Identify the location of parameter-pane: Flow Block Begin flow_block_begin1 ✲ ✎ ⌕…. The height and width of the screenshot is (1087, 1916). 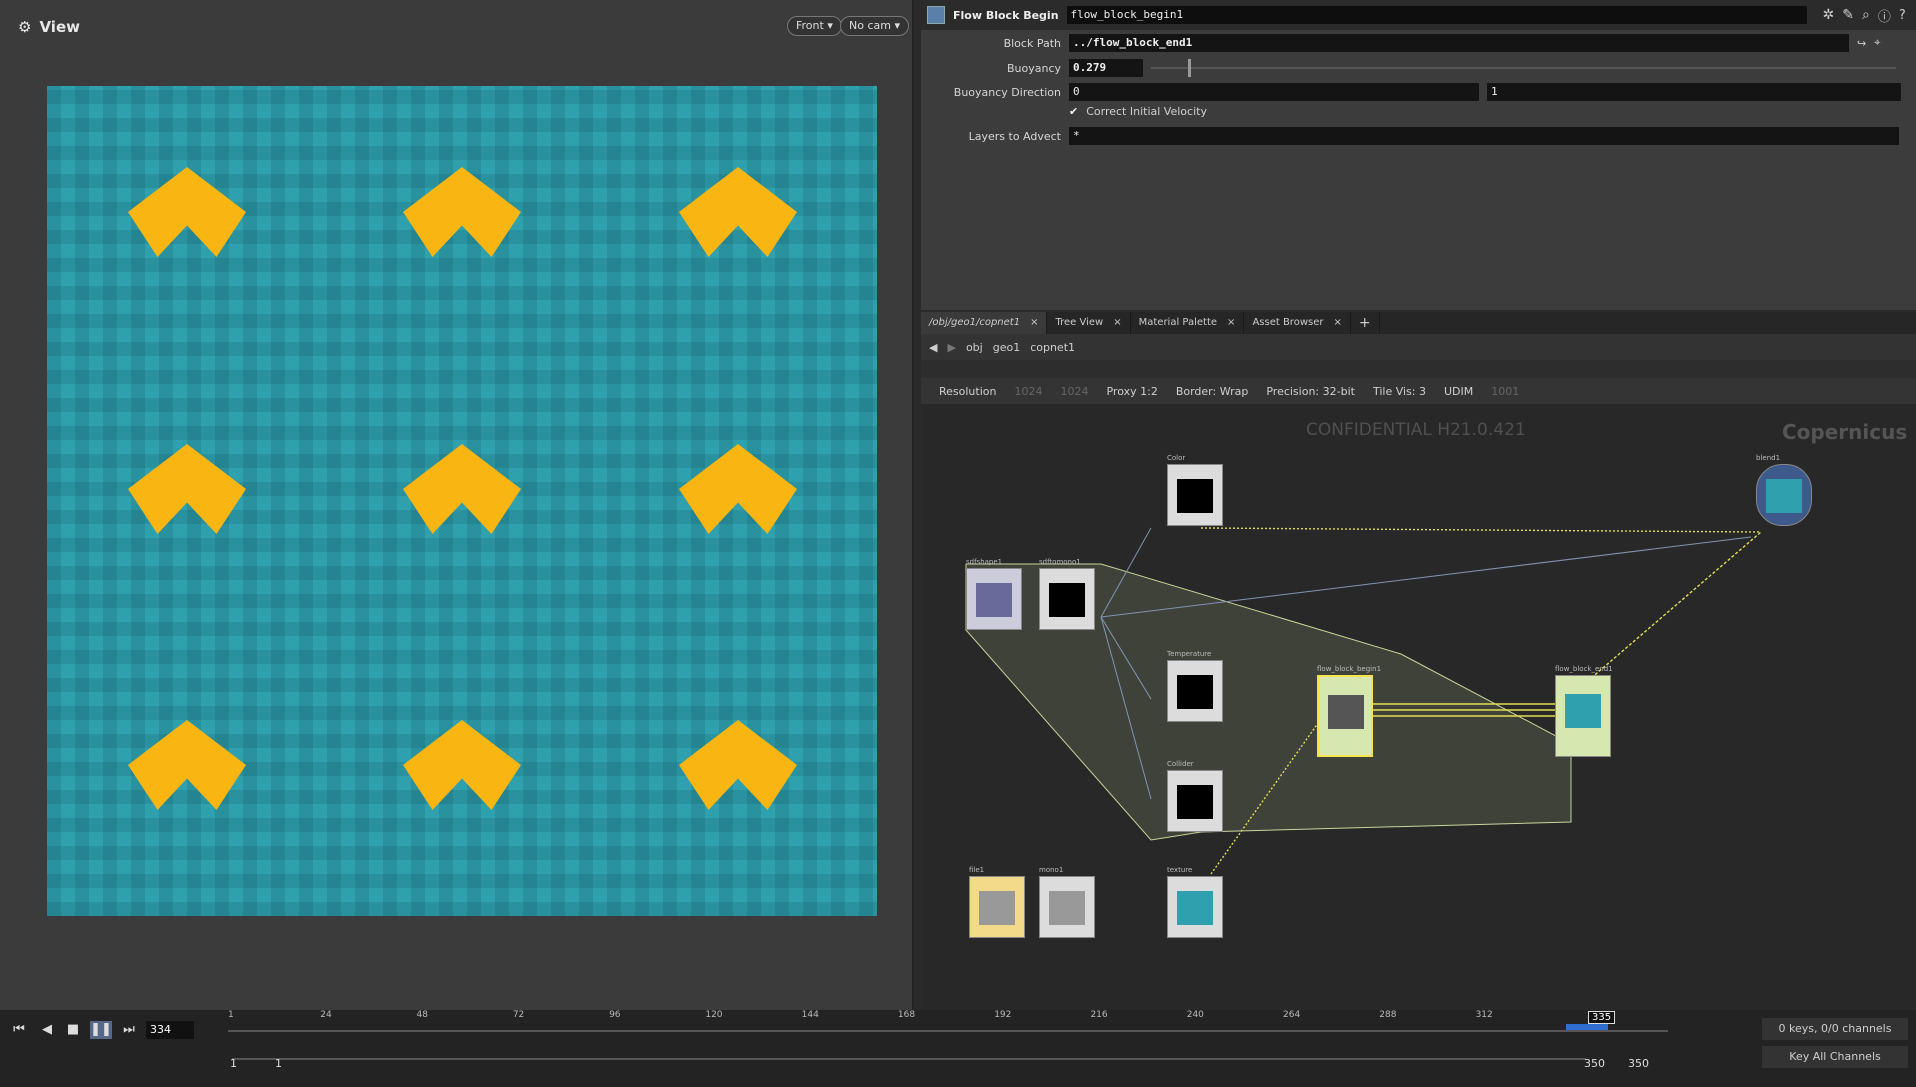
(1418, 155).